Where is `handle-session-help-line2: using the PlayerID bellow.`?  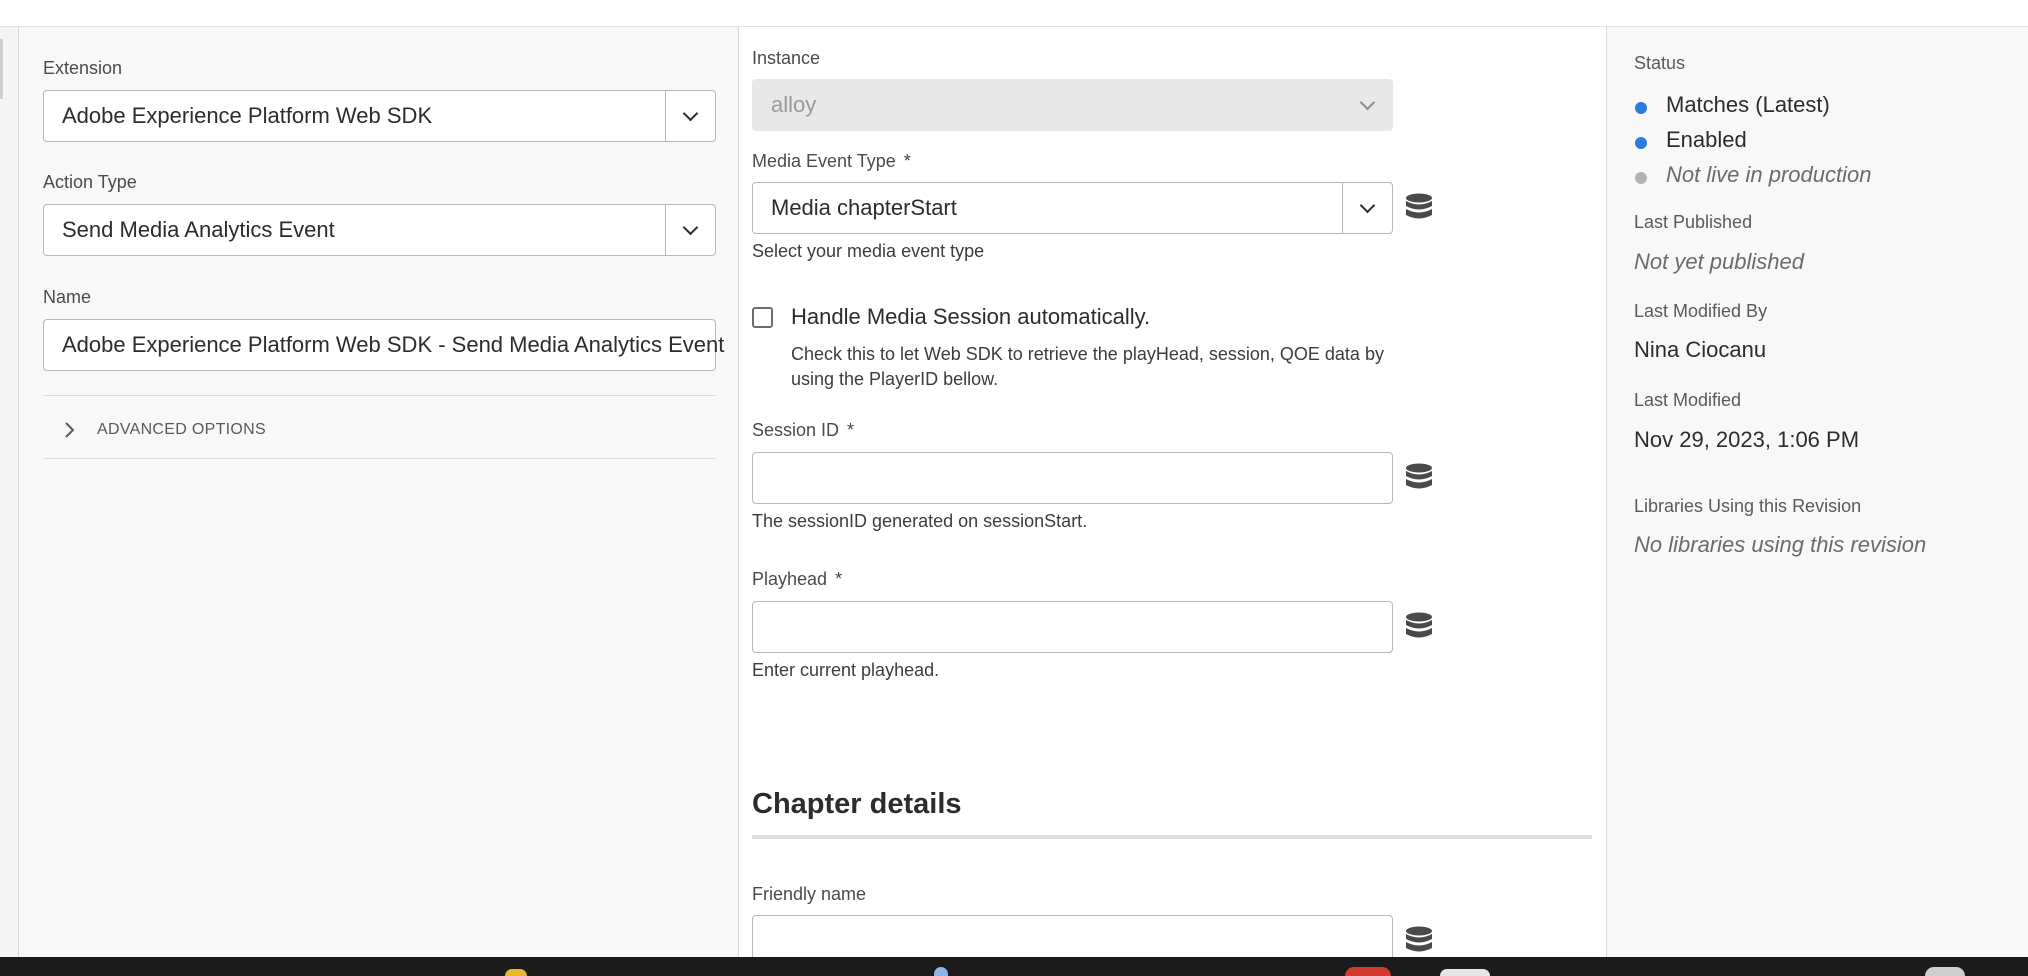 handle-session-help-line2: using the PlayerID bellow. is located at coordinates (895, 379).